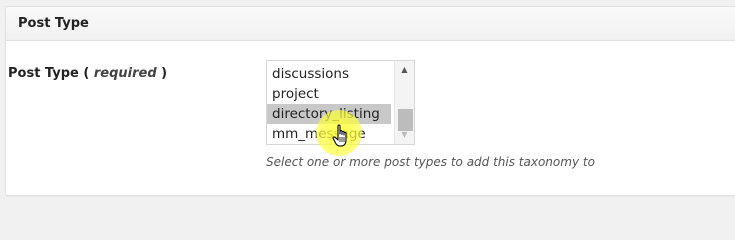 The image size is (735, 240). What do you see at coordinates (329, 74) in the screenshot?
I see `option-discussions: discussions` at bounding box center [329, 74].